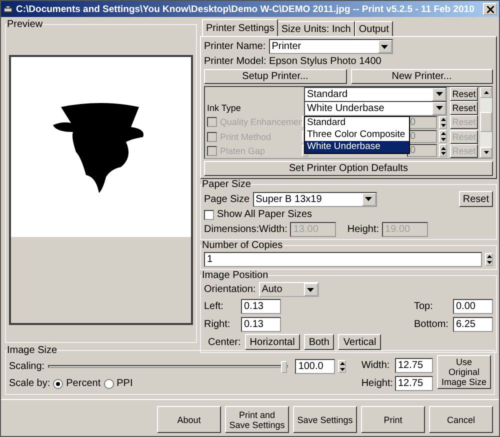 This screenshot has height=437, width=500. I want to click on center-button: Vertical, so click(360, 342).